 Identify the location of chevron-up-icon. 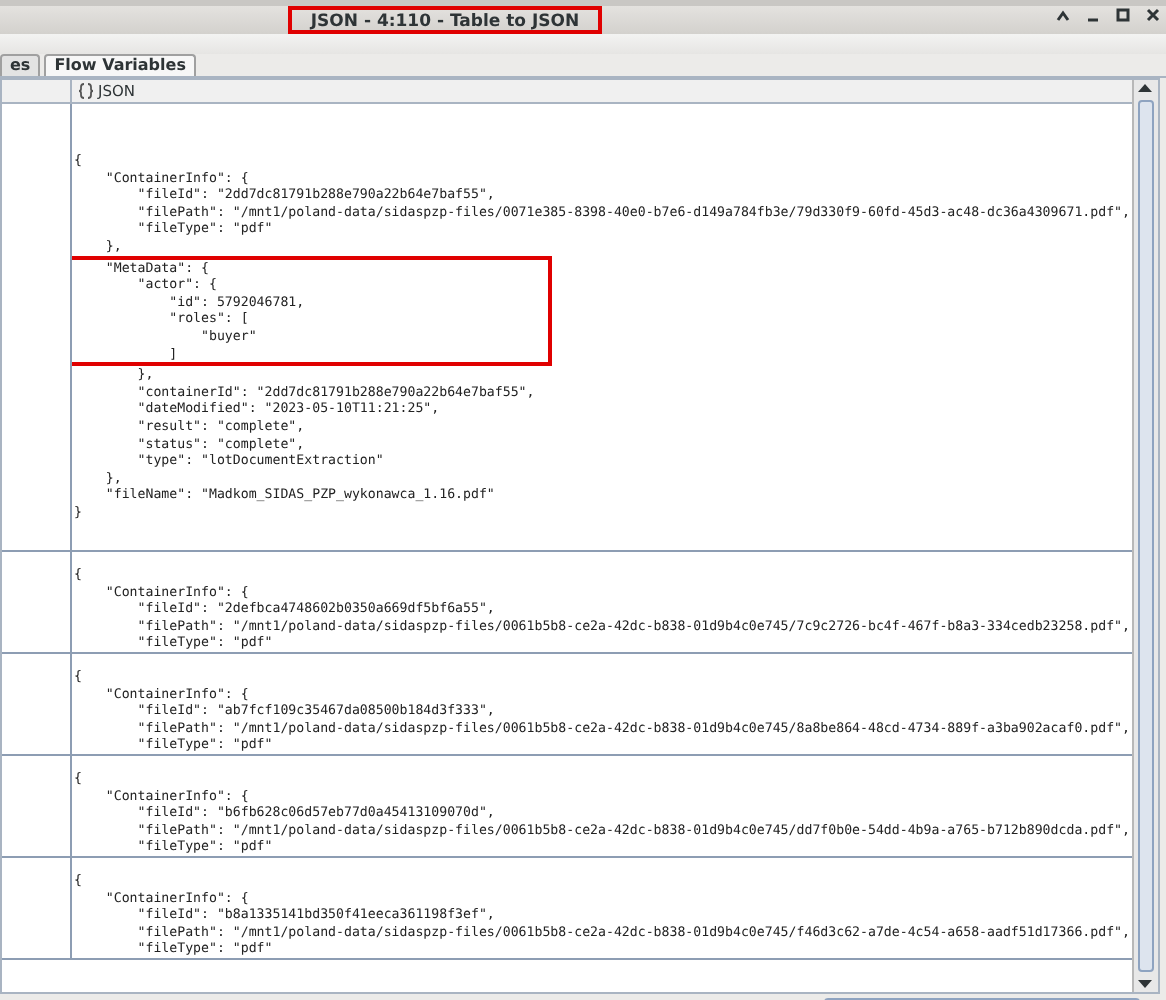
(1063, 15).